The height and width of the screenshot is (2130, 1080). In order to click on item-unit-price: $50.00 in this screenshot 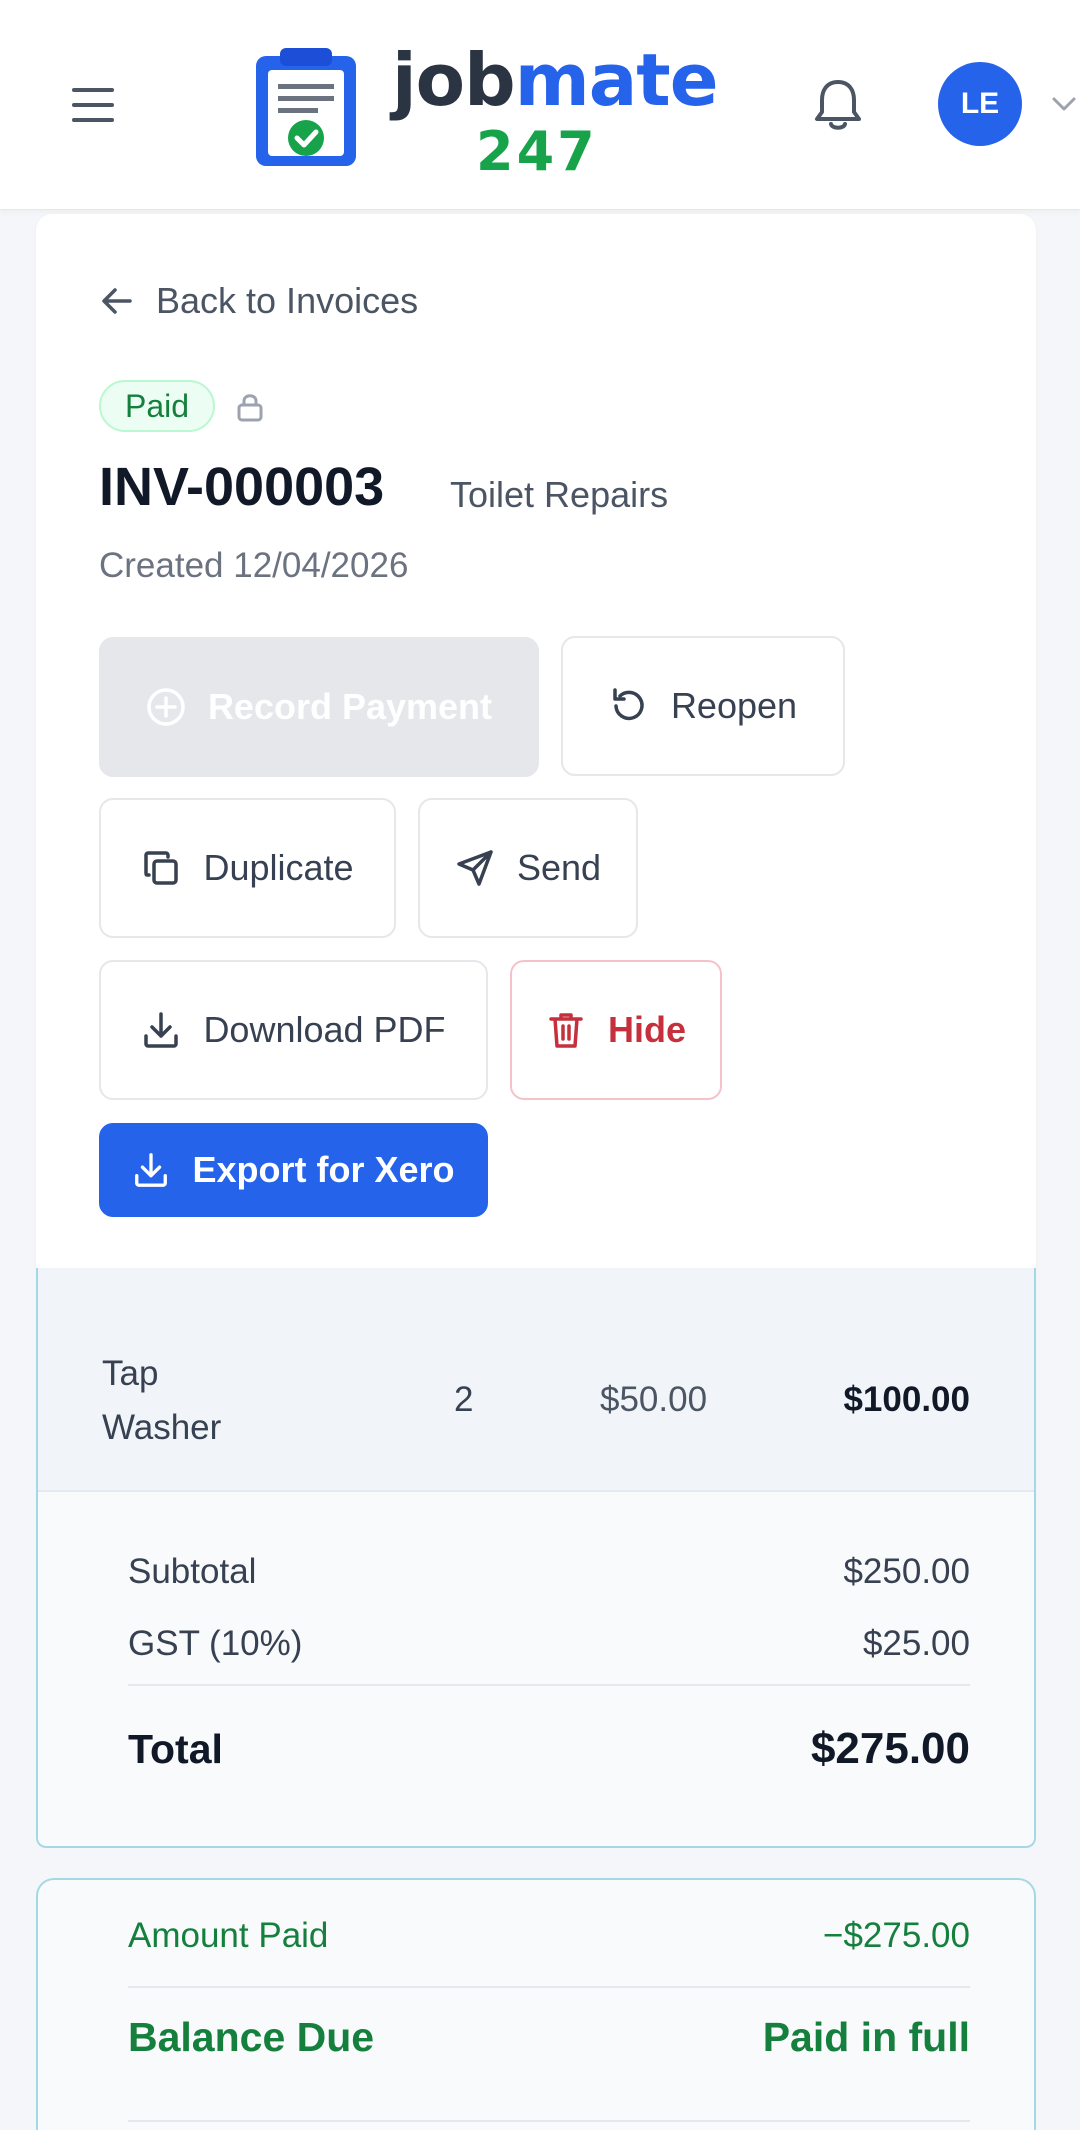, I will do `click(654, 1399)`.